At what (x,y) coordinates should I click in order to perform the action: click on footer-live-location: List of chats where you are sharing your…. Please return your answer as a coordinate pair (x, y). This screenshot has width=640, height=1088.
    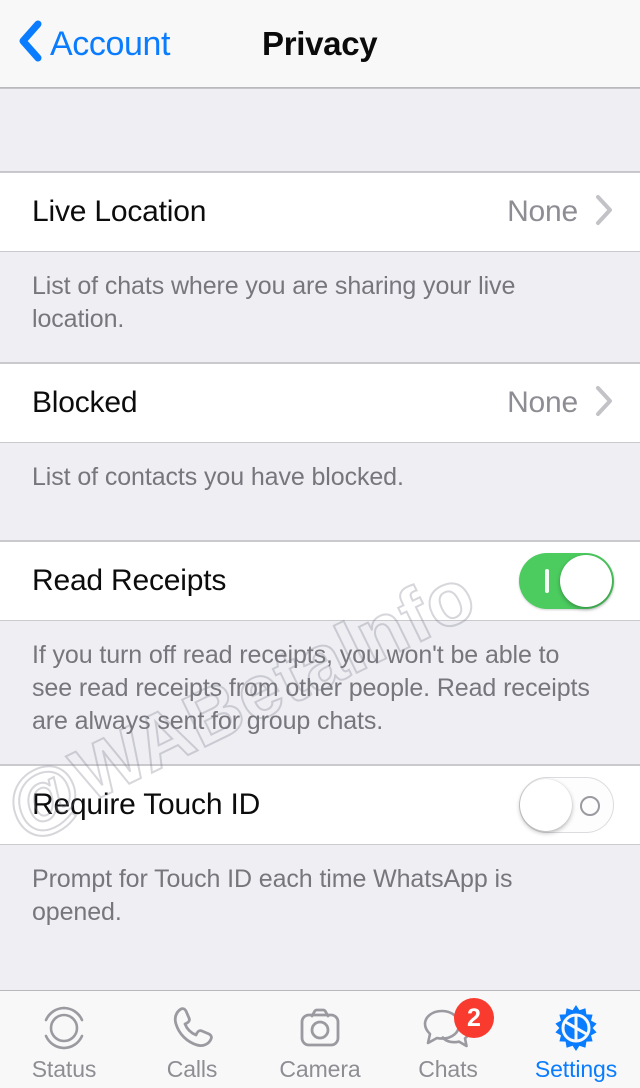
    Looking at the image, I should click on (320, 307).